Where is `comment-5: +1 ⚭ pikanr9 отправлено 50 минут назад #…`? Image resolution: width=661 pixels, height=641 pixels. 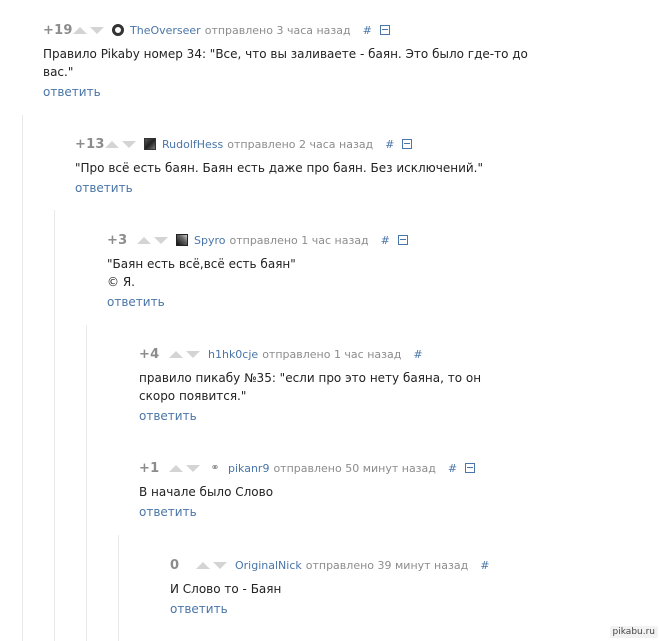
comment-5: +1 ⚭ pikanr9 отправлено 50 минут назад #… is located at coordinates (307, 490).